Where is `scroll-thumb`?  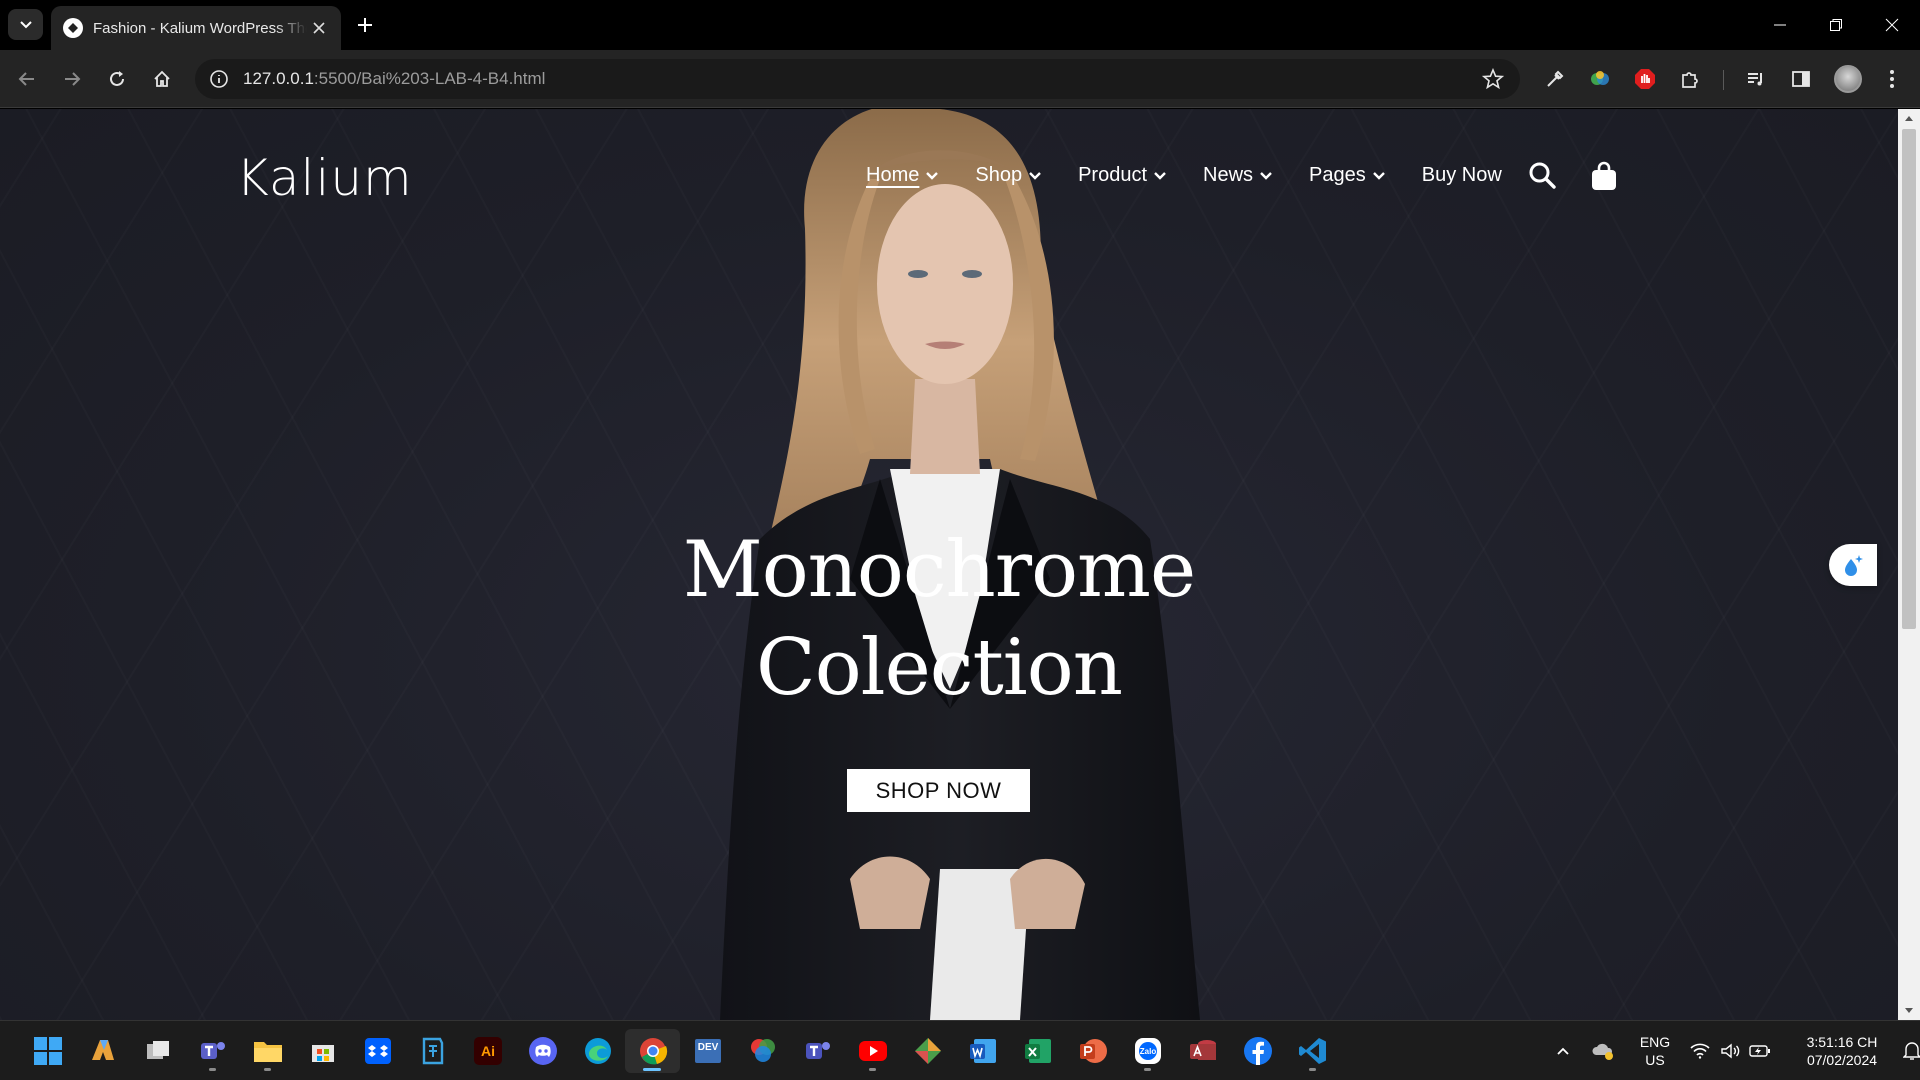
scroll-thumb is located at coordinates (1909, 379).